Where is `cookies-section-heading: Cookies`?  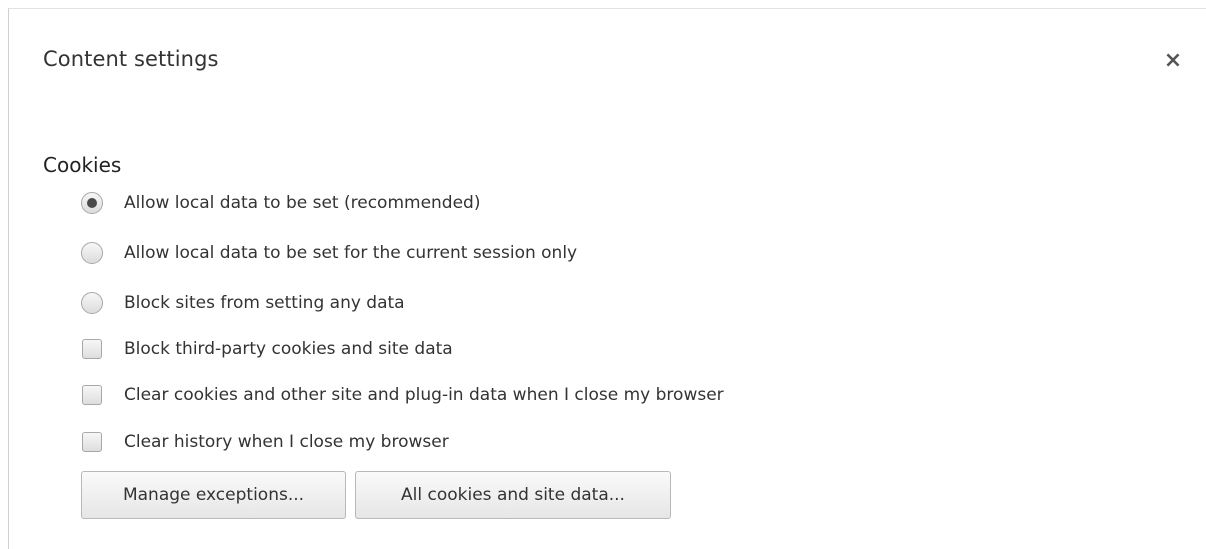
cookies-section-heading: Cookies is located at coordinates (82, 165).